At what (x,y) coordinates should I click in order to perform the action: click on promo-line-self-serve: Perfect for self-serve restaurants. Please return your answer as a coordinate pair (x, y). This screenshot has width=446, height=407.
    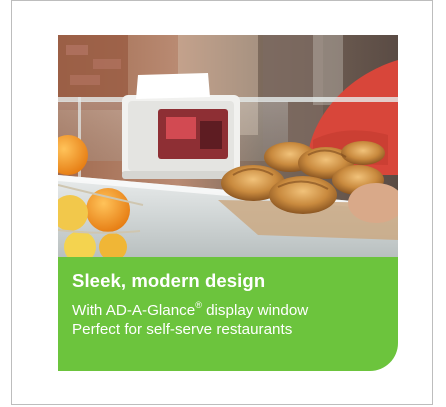
    Looking at the image, I should click on (182, 329).